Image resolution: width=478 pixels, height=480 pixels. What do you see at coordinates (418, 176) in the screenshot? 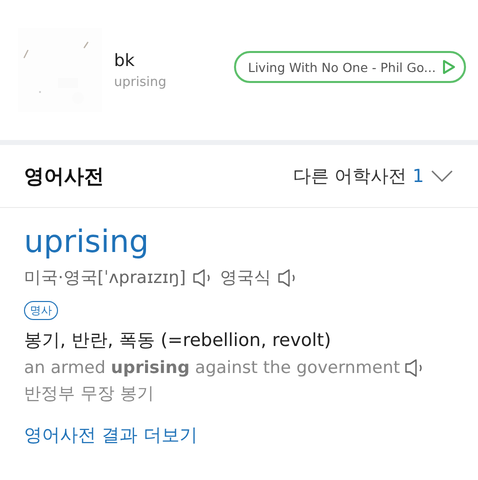
I see `dictionary-count: 1` at bounding box center [418, 176].